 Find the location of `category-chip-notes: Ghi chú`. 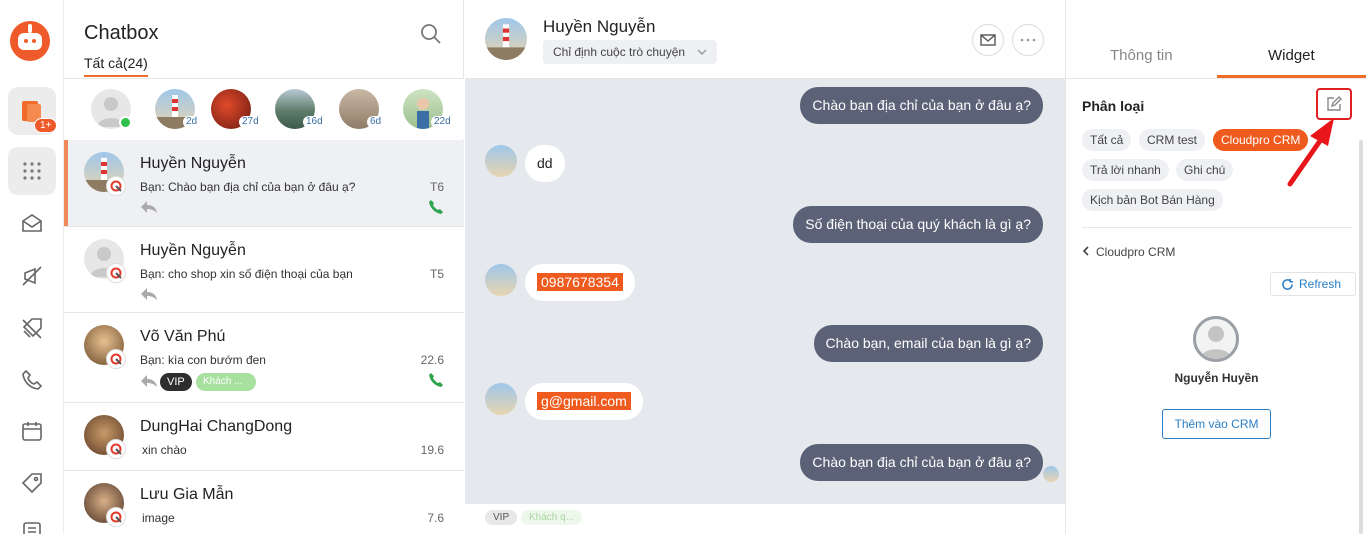

category-chip-notes: Ghi chú is located at coordinates (1205, 170).